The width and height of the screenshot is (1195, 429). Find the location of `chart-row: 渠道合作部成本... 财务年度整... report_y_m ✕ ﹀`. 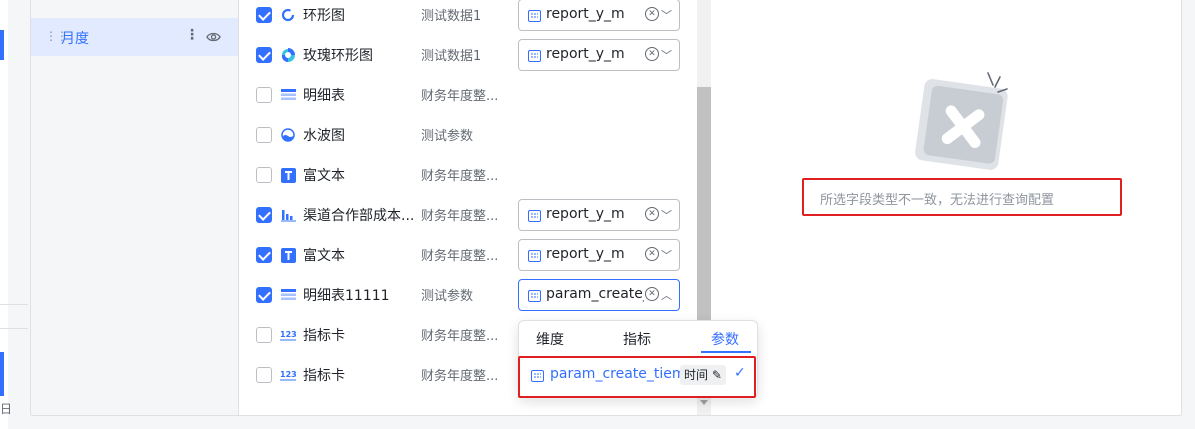

chart-row: 渠道合作部成本... 财务年度整... report_y_m ✕ ﹀ is located at coordinates (470, 217).